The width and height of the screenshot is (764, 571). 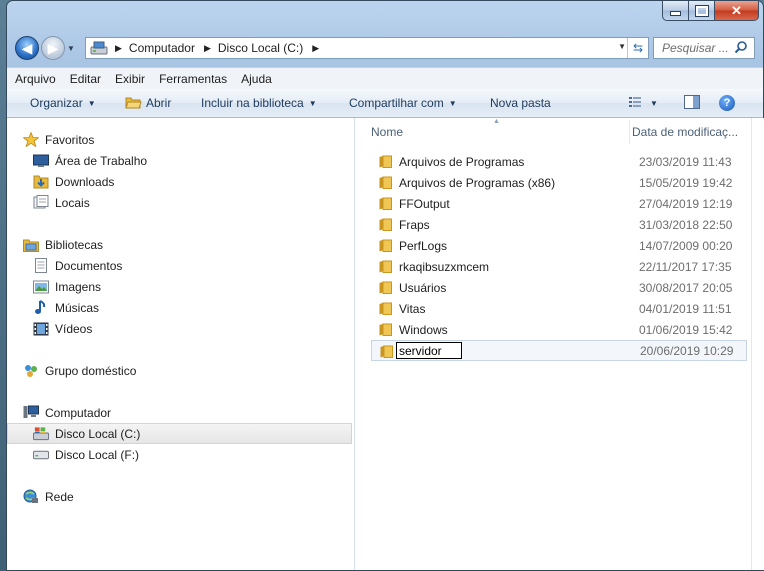 I want to click on file-date: 31/03/2018 22:50, so click(x=686, y=224).